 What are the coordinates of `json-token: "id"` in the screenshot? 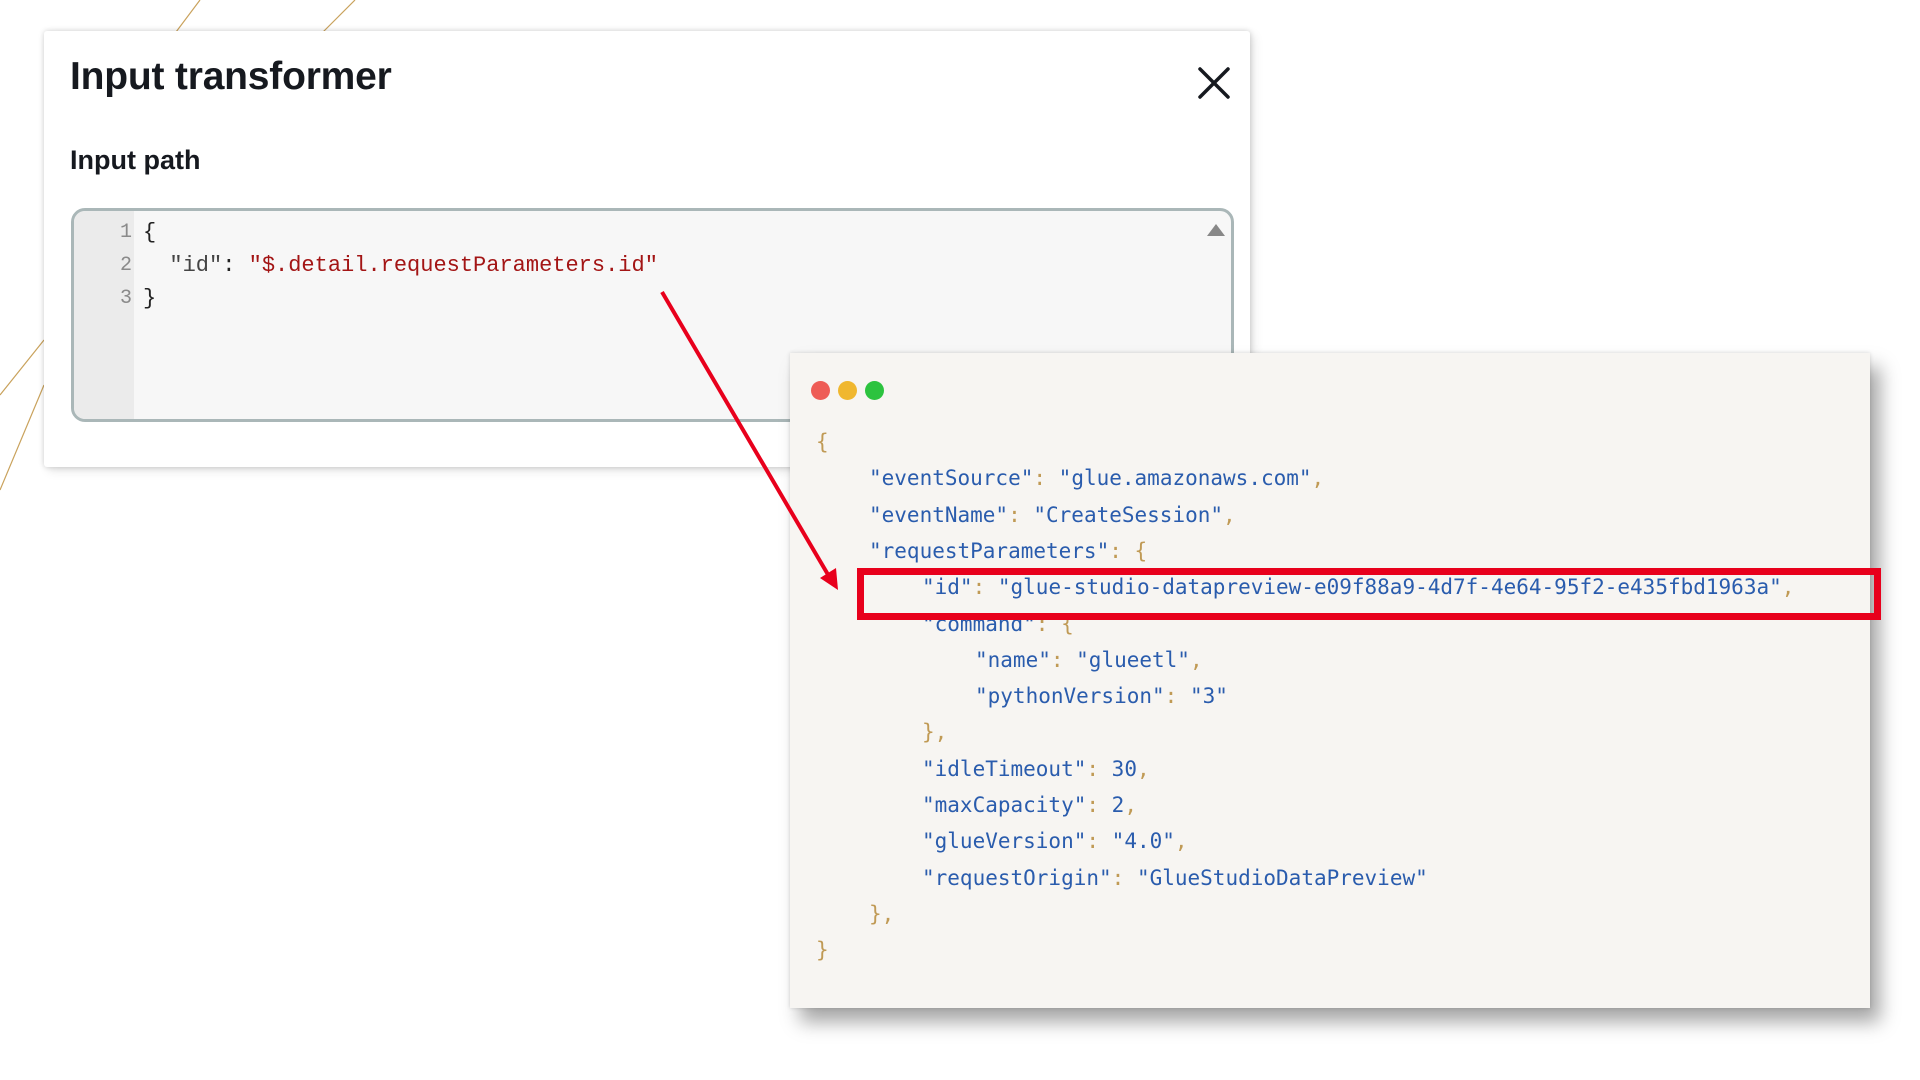 It's located at (947, 587).